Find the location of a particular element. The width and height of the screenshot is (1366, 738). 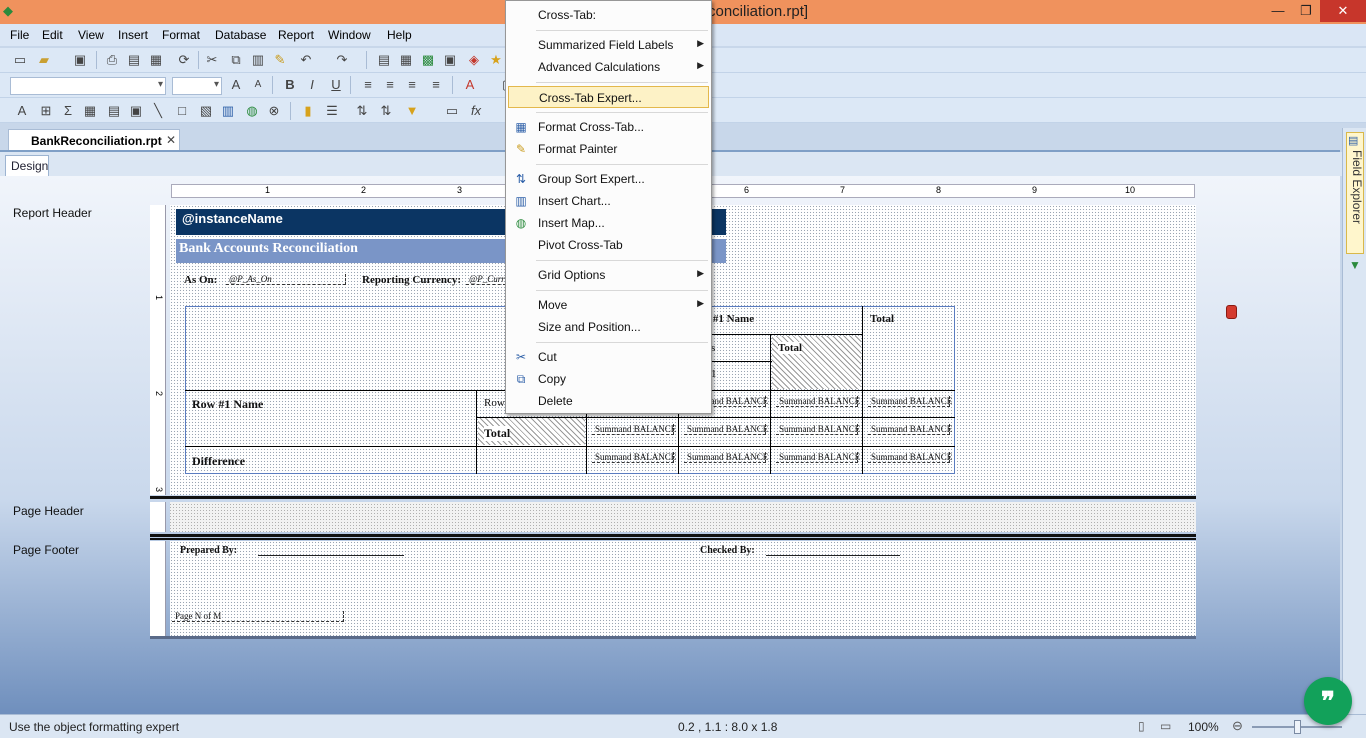

justify-icon: ≡ is located at coordinates (436, 85).